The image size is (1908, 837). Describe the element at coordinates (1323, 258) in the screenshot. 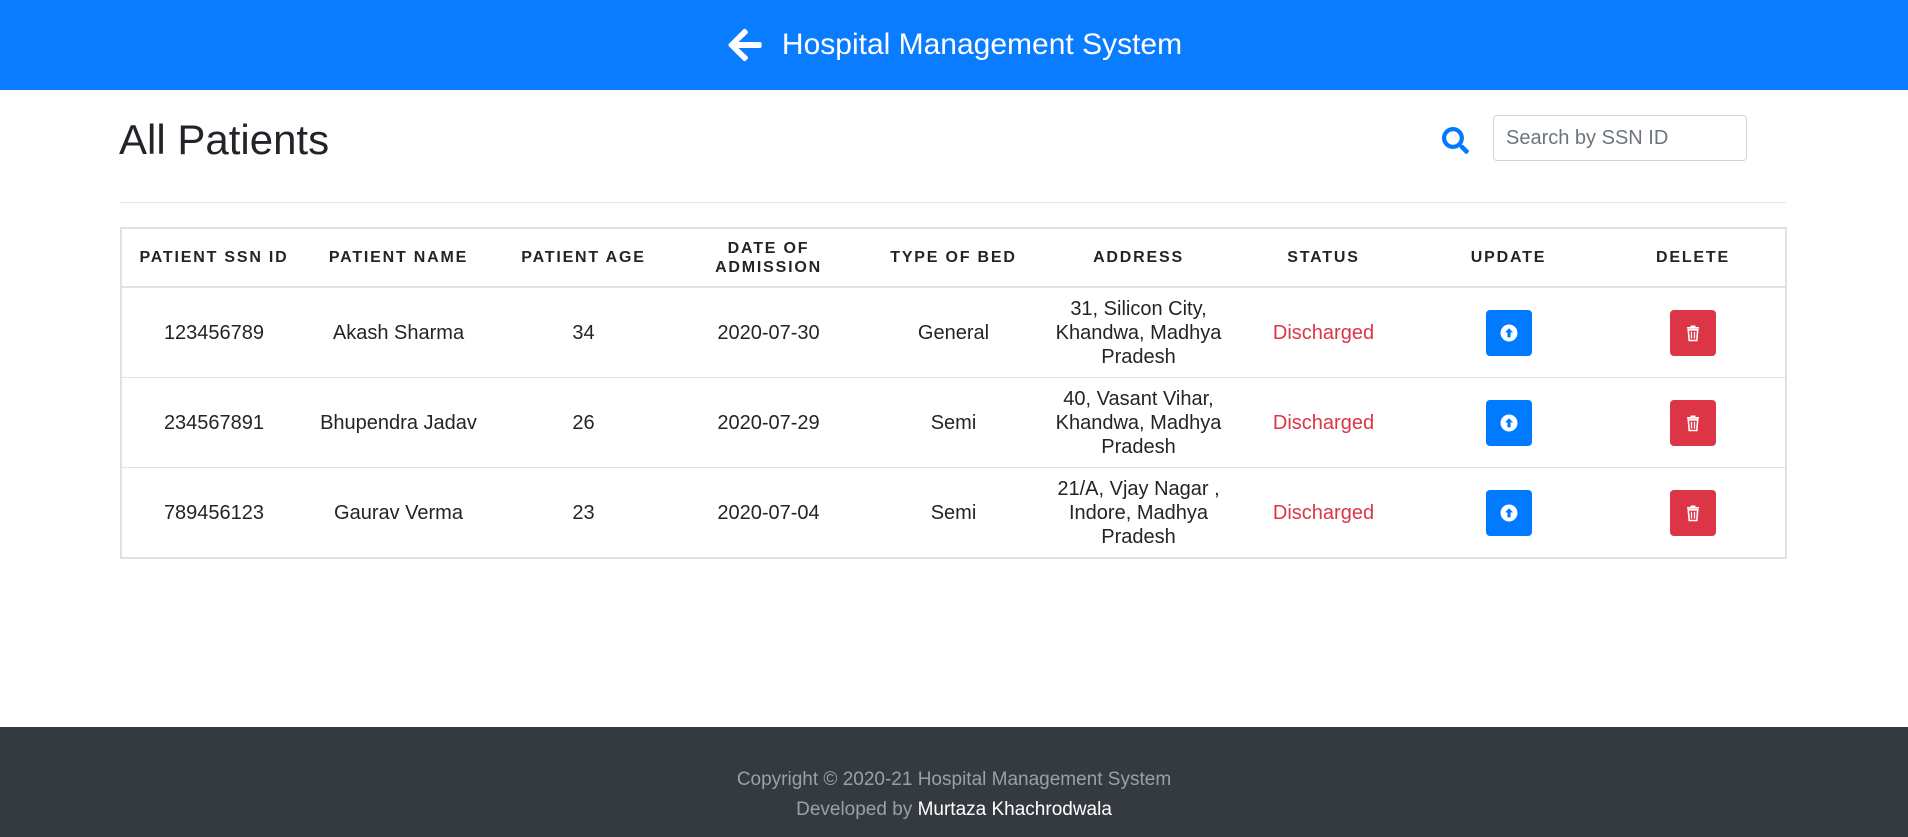

I see `column-header-status: STATUS` at that location.